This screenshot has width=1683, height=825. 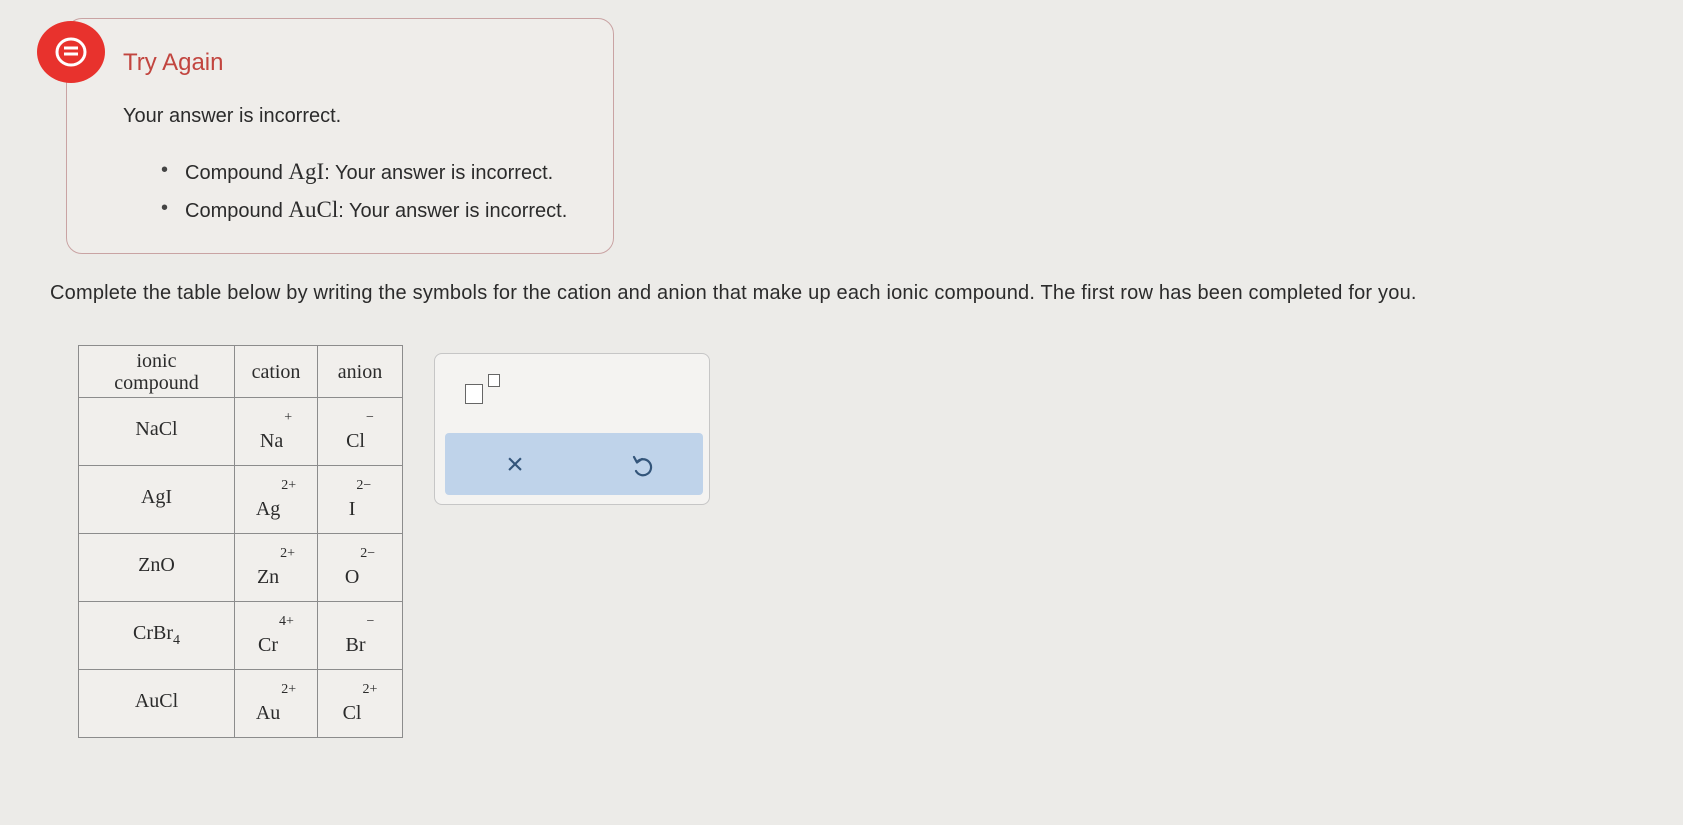 I want to click on anion-input-cell: O2−, so click(x=360, y=567).